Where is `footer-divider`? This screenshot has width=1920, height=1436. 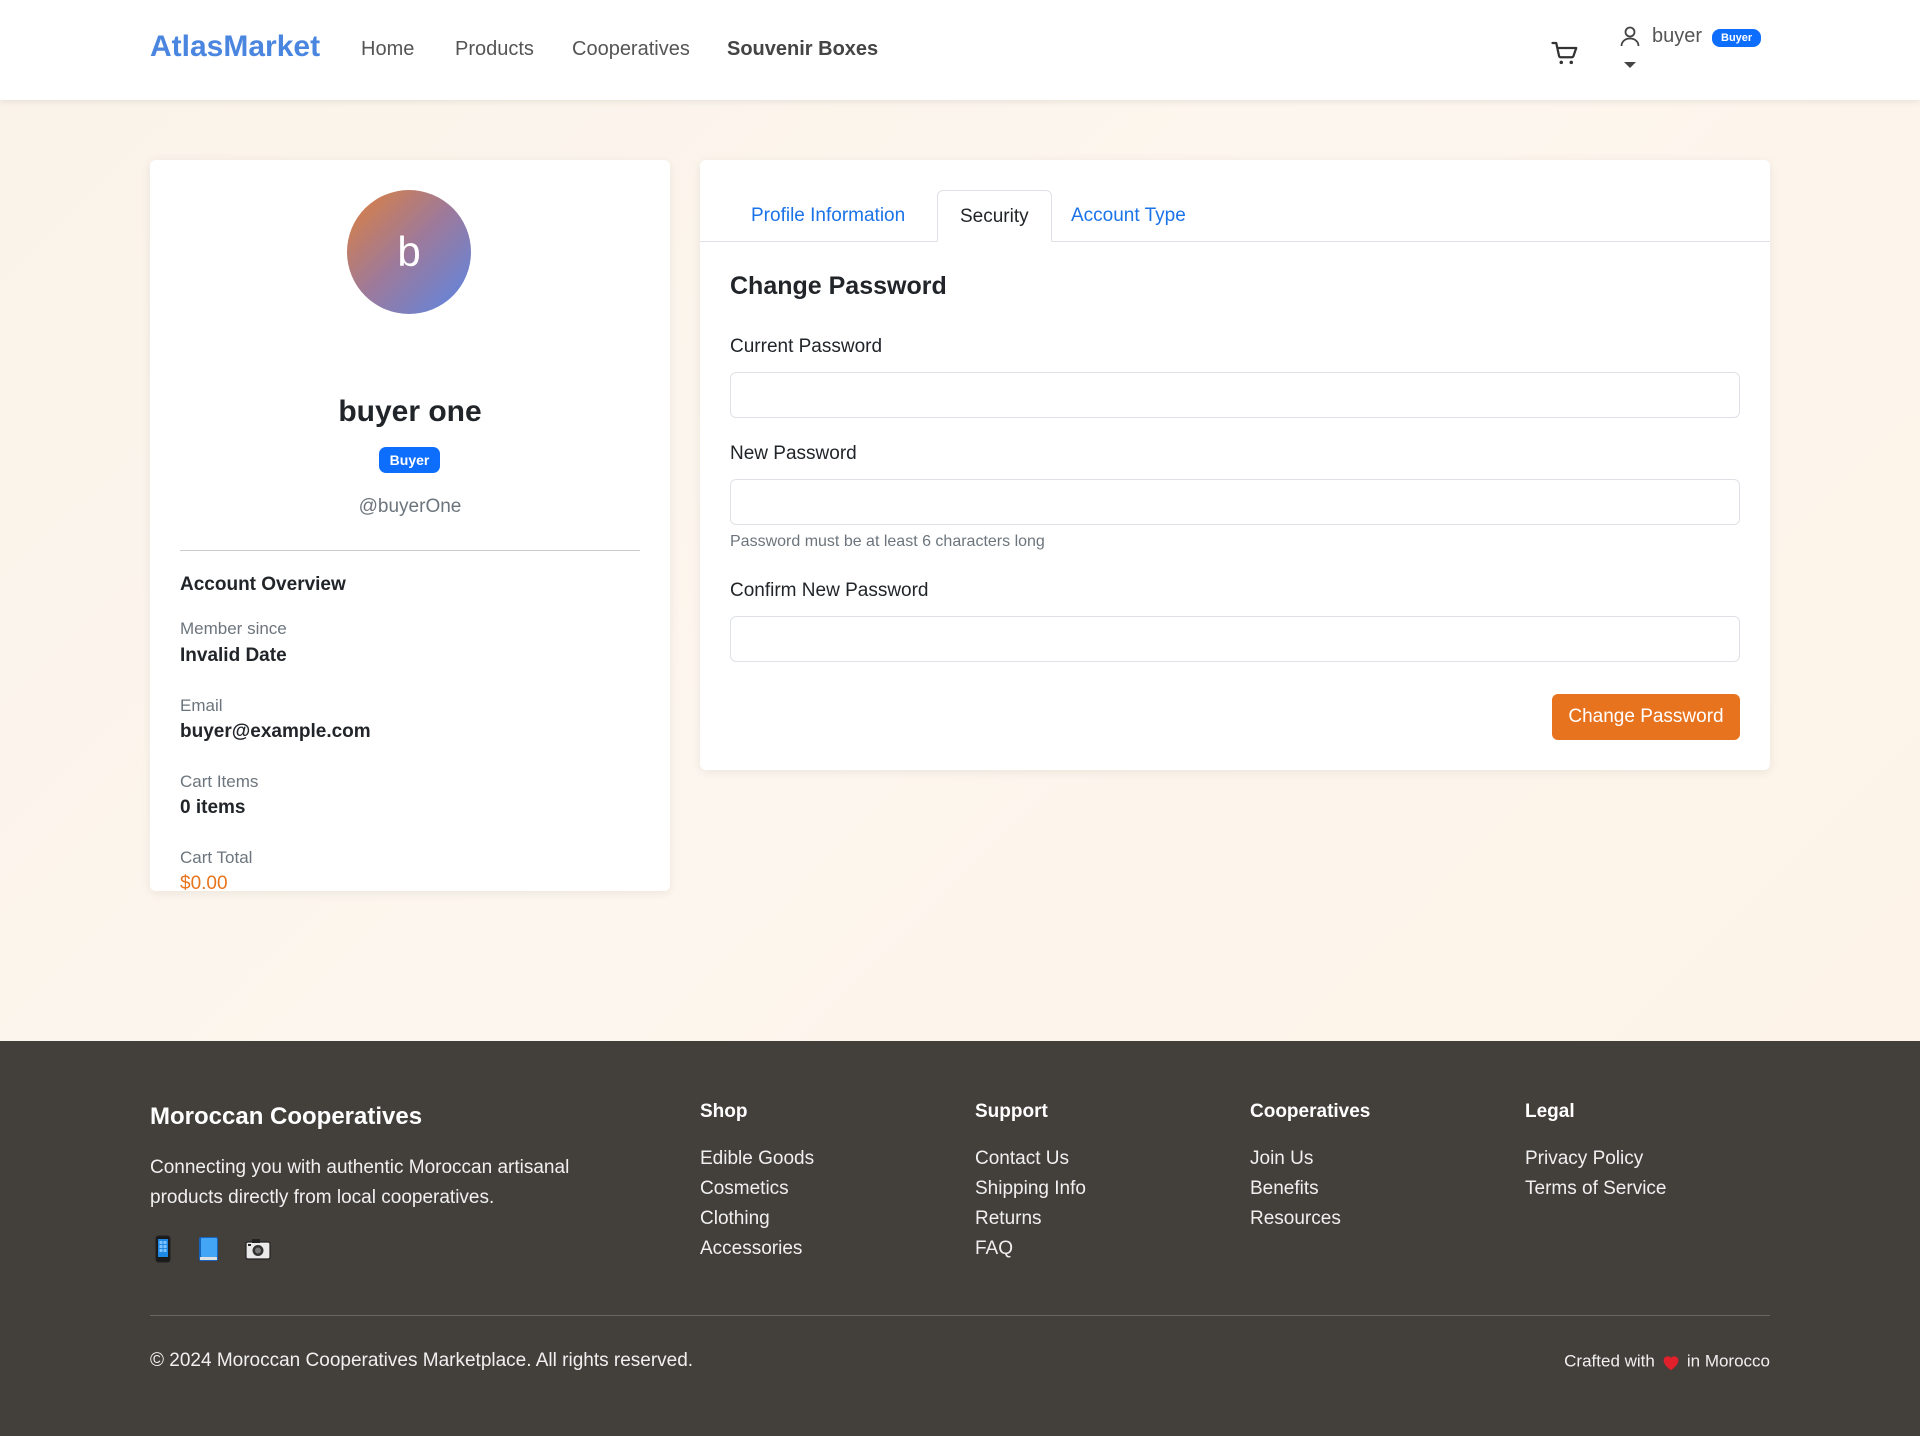
footer-divider is located at coordinates (960, 1315).